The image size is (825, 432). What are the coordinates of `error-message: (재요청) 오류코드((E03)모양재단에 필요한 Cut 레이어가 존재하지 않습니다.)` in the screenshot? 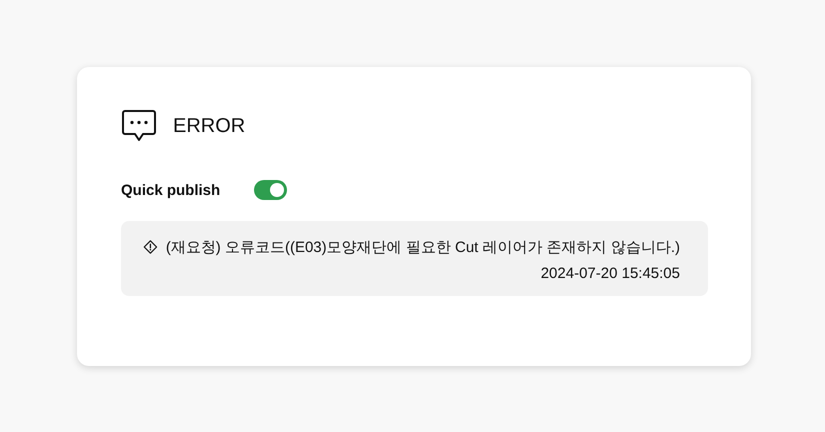 It's located at (423, 247).